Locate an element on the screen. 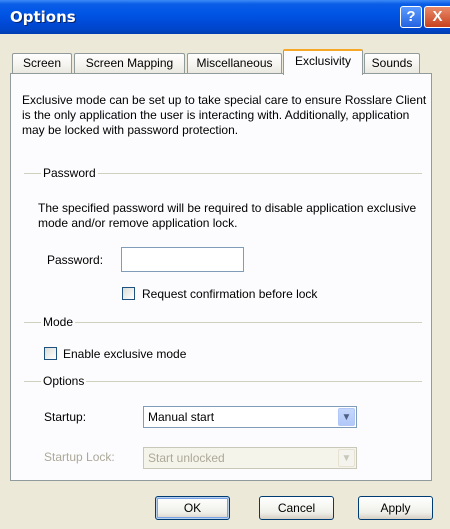  startup-lock-label: Startup Lock: is located at coordinates (79, 457).